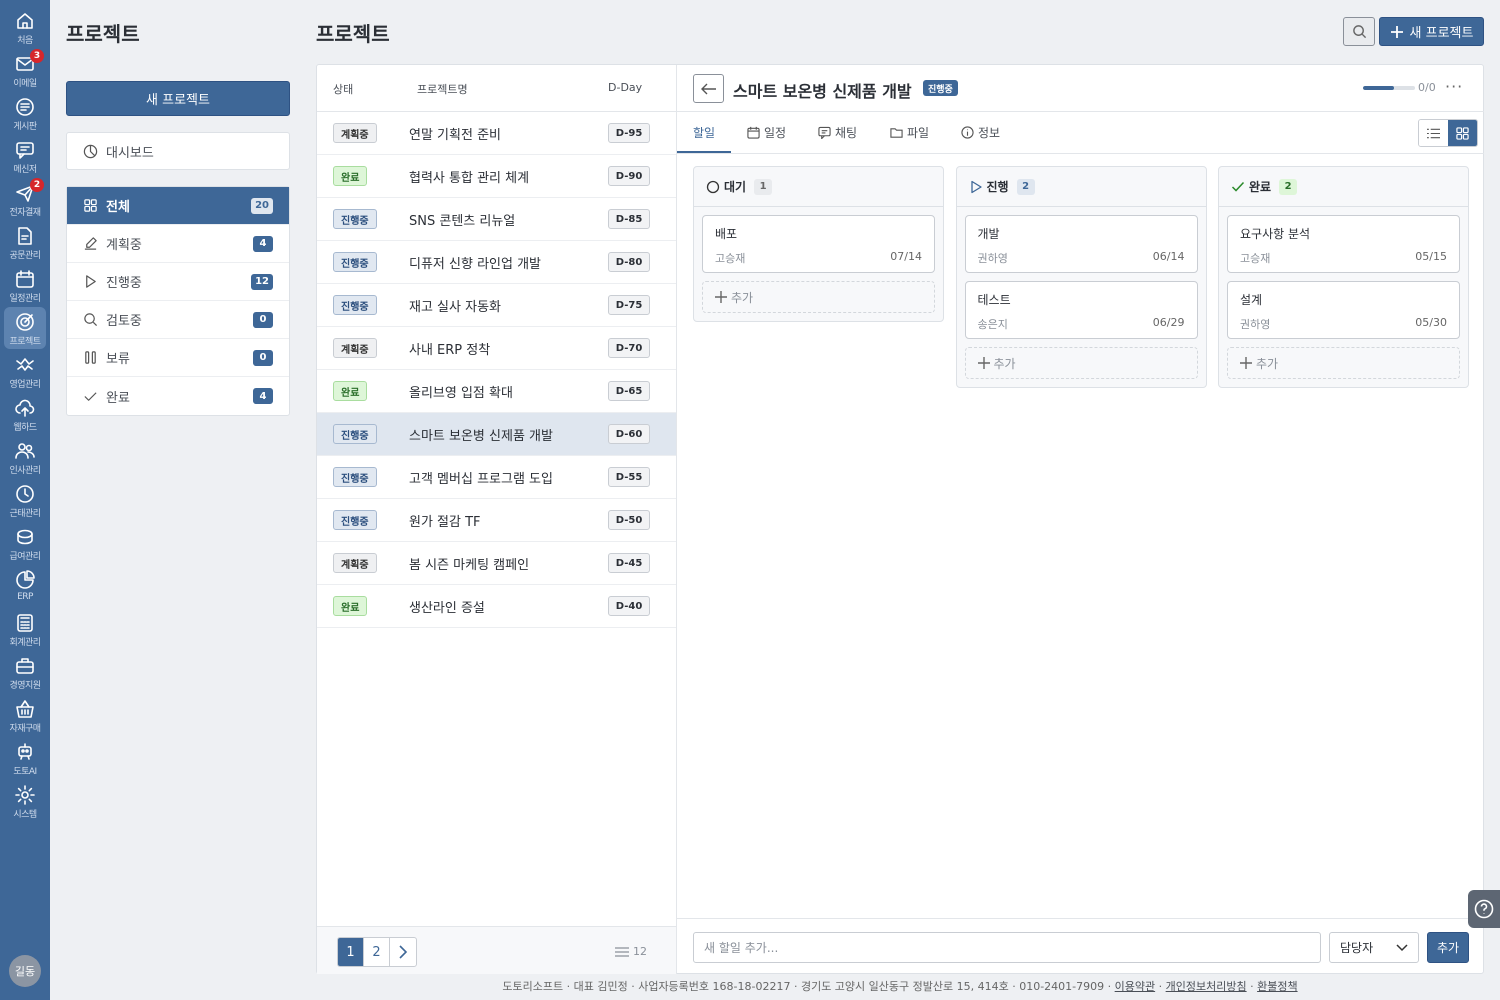  Describe the element at coordinates (25, 328) in the screenshot. I see `nav-item-7: 프로젝트` at that location.